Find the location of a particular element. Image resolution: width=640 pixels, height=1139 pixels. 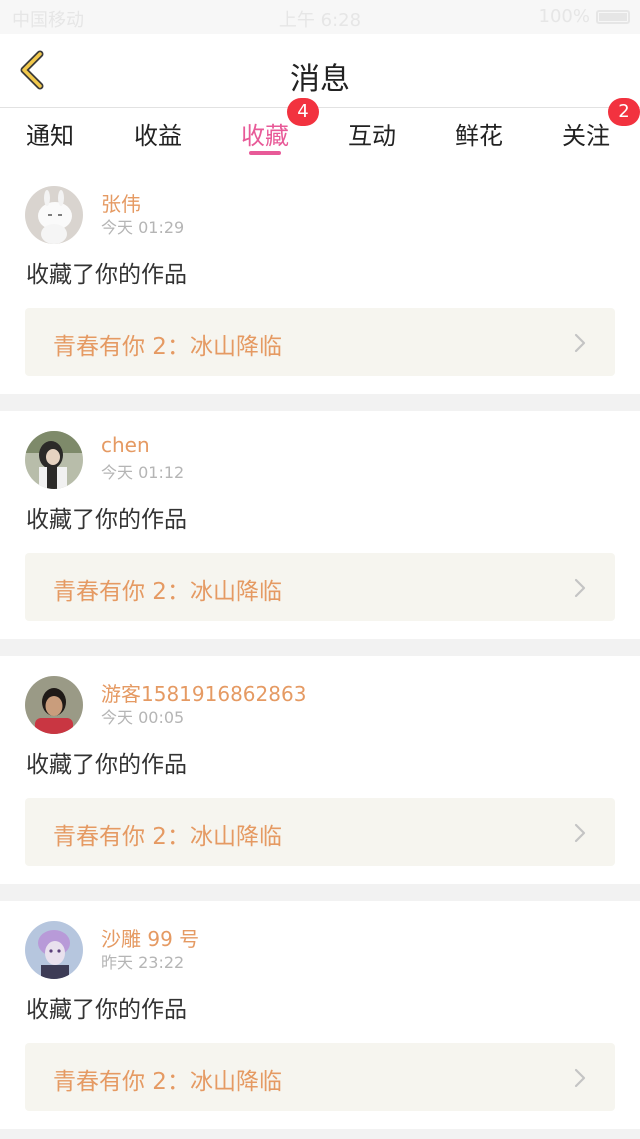

battery-icon is located at coordinates (613, 16).